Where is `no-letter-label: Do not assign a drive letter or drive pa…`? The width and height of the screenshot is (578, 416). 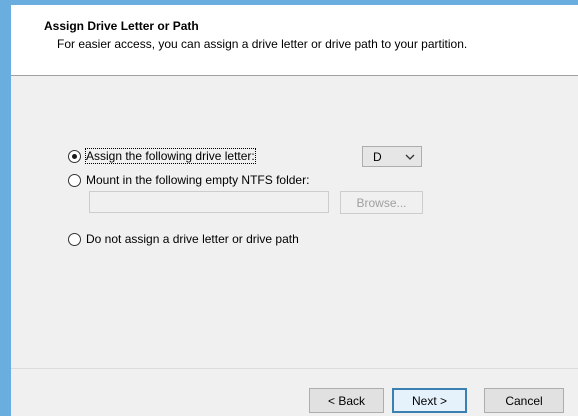
no-letter-label: Do not assign a drive letter or drive pa… is located at coordinates (192, 239).